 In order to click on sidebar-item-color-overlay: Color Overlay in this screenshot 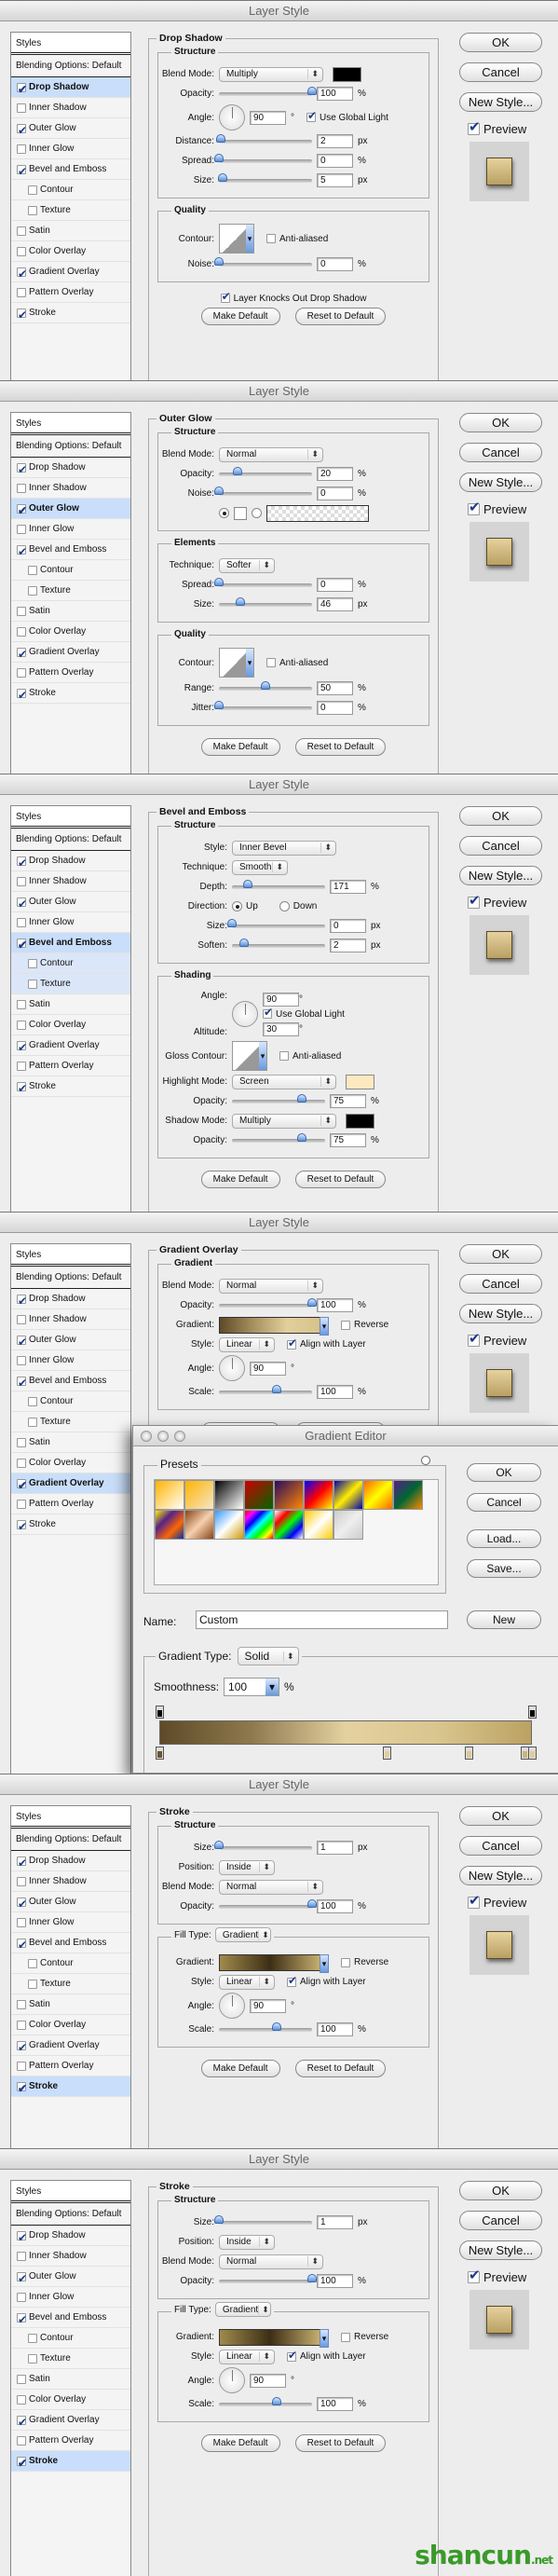, I will do `click(71, 251)`.